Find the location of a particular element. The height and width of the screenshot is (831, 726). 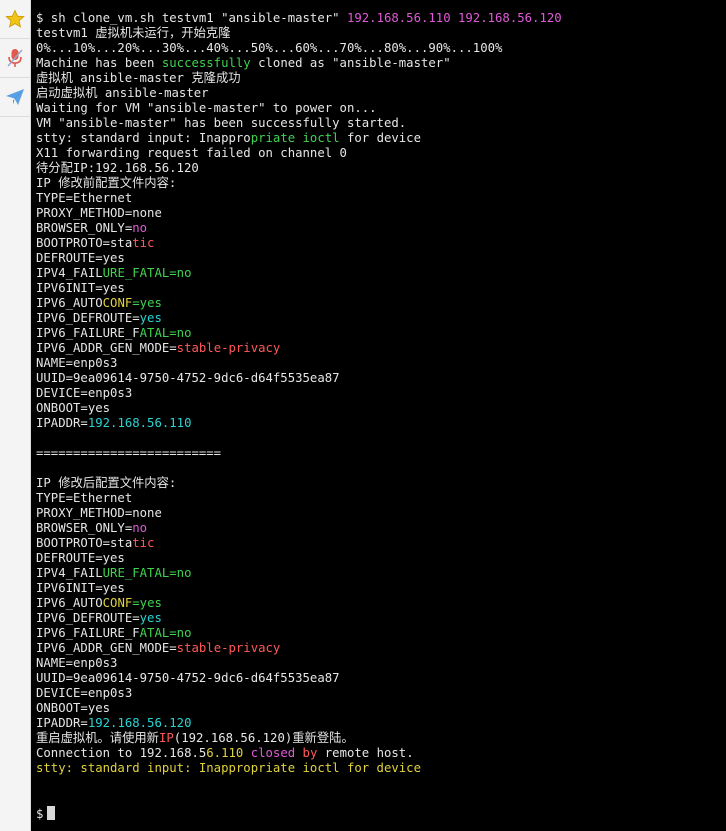

favorites-button is located at coordinates (15, 19).